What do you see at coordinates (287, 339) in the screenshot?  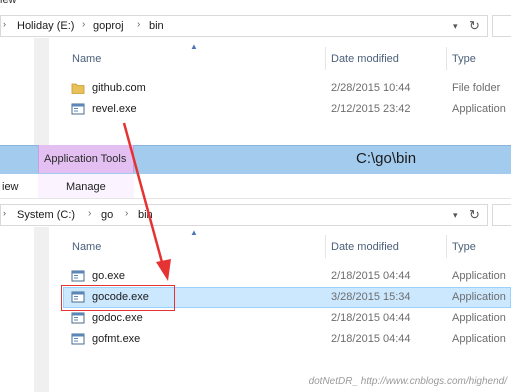 I see `file-row-gofmt: gofmt.exe 2/18/2015 04:44 Application` at bounding box center [287, 339].